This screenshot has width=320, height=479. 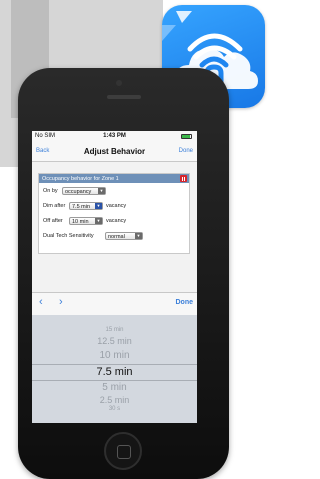 I want to click on trash-icon, so click(x=183, y=178).